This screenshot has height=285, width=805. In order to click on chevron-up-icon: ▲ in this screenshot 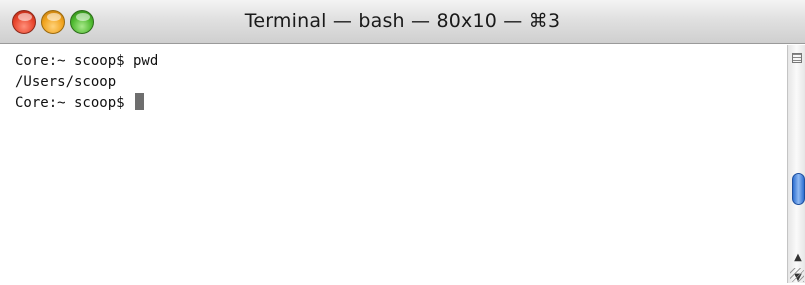, I will do `click(798, 258)`.